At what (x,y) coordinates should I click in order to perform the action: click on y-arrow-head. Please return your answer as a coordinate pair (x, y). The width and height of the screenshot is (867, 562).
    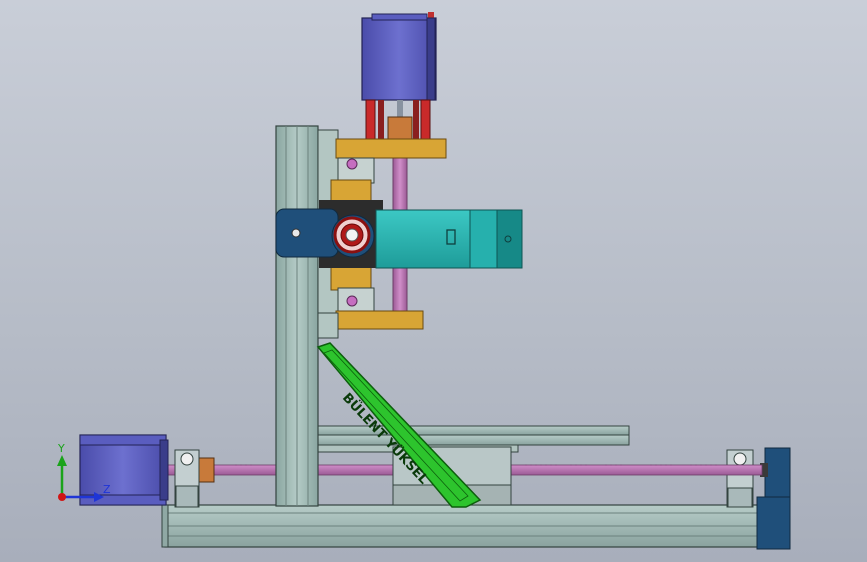
    Looking at the image, I should click on (62, 460).